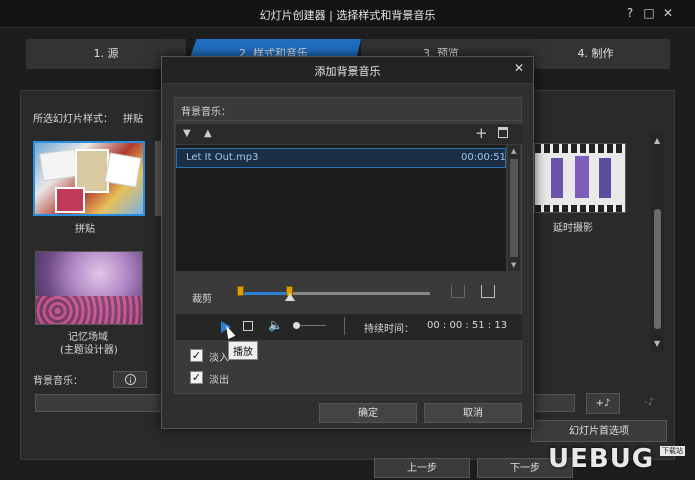  What do you see at coordinates (219, 358) in the screenshot?
I see `fade-in-label: 淡入` at bounding box center [219, 358].